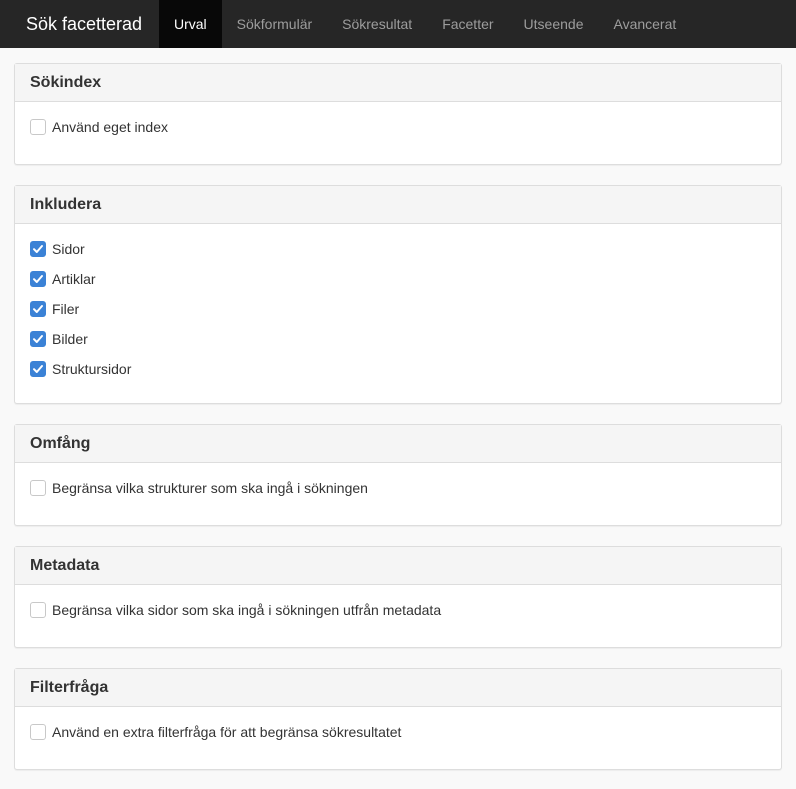  I want to click on option-filer: Filer, so click(398, 309).